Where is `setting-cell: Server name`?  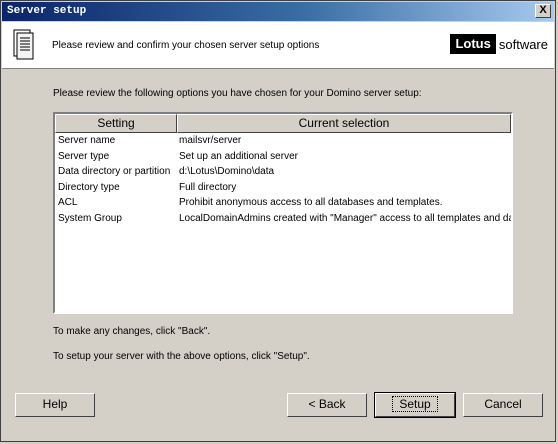
setting-cell: Server name is located at coordinates (87, 140).